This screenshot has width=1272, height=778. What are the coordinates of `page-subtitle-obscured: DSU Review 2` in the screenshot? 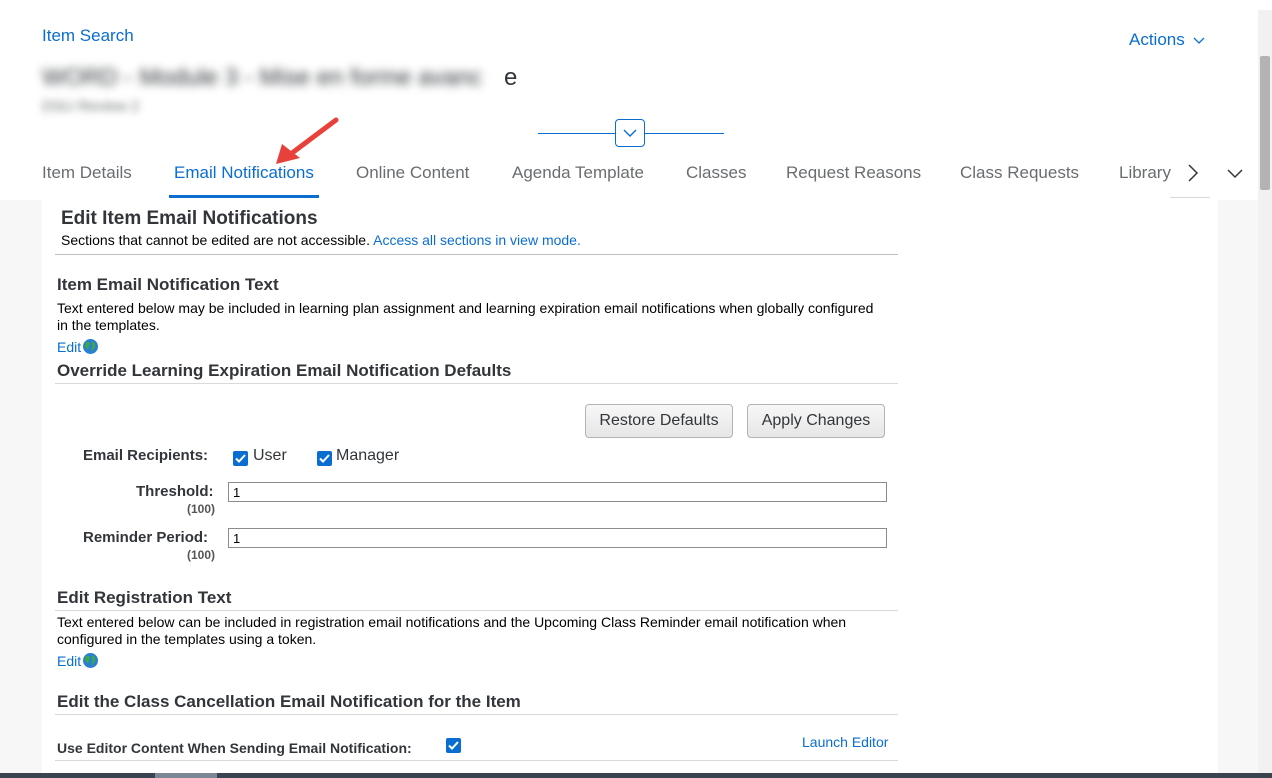 It's located at (91, 106).